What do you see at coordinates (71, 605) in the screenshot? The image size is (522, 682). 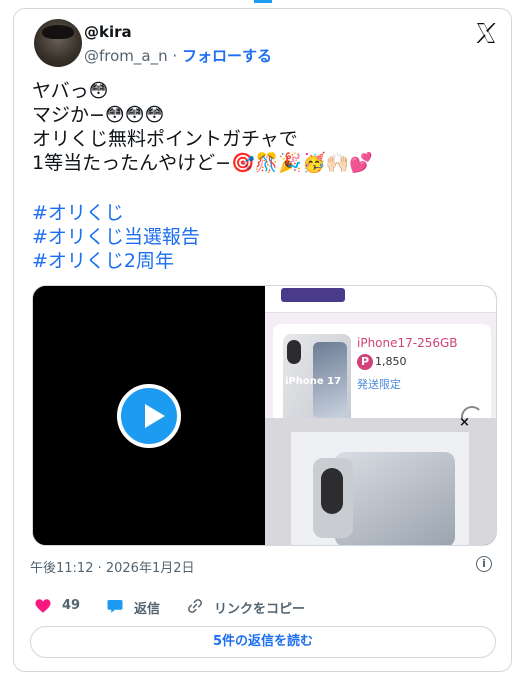 I see `like-count: 49` at bounding box center [71, 605].